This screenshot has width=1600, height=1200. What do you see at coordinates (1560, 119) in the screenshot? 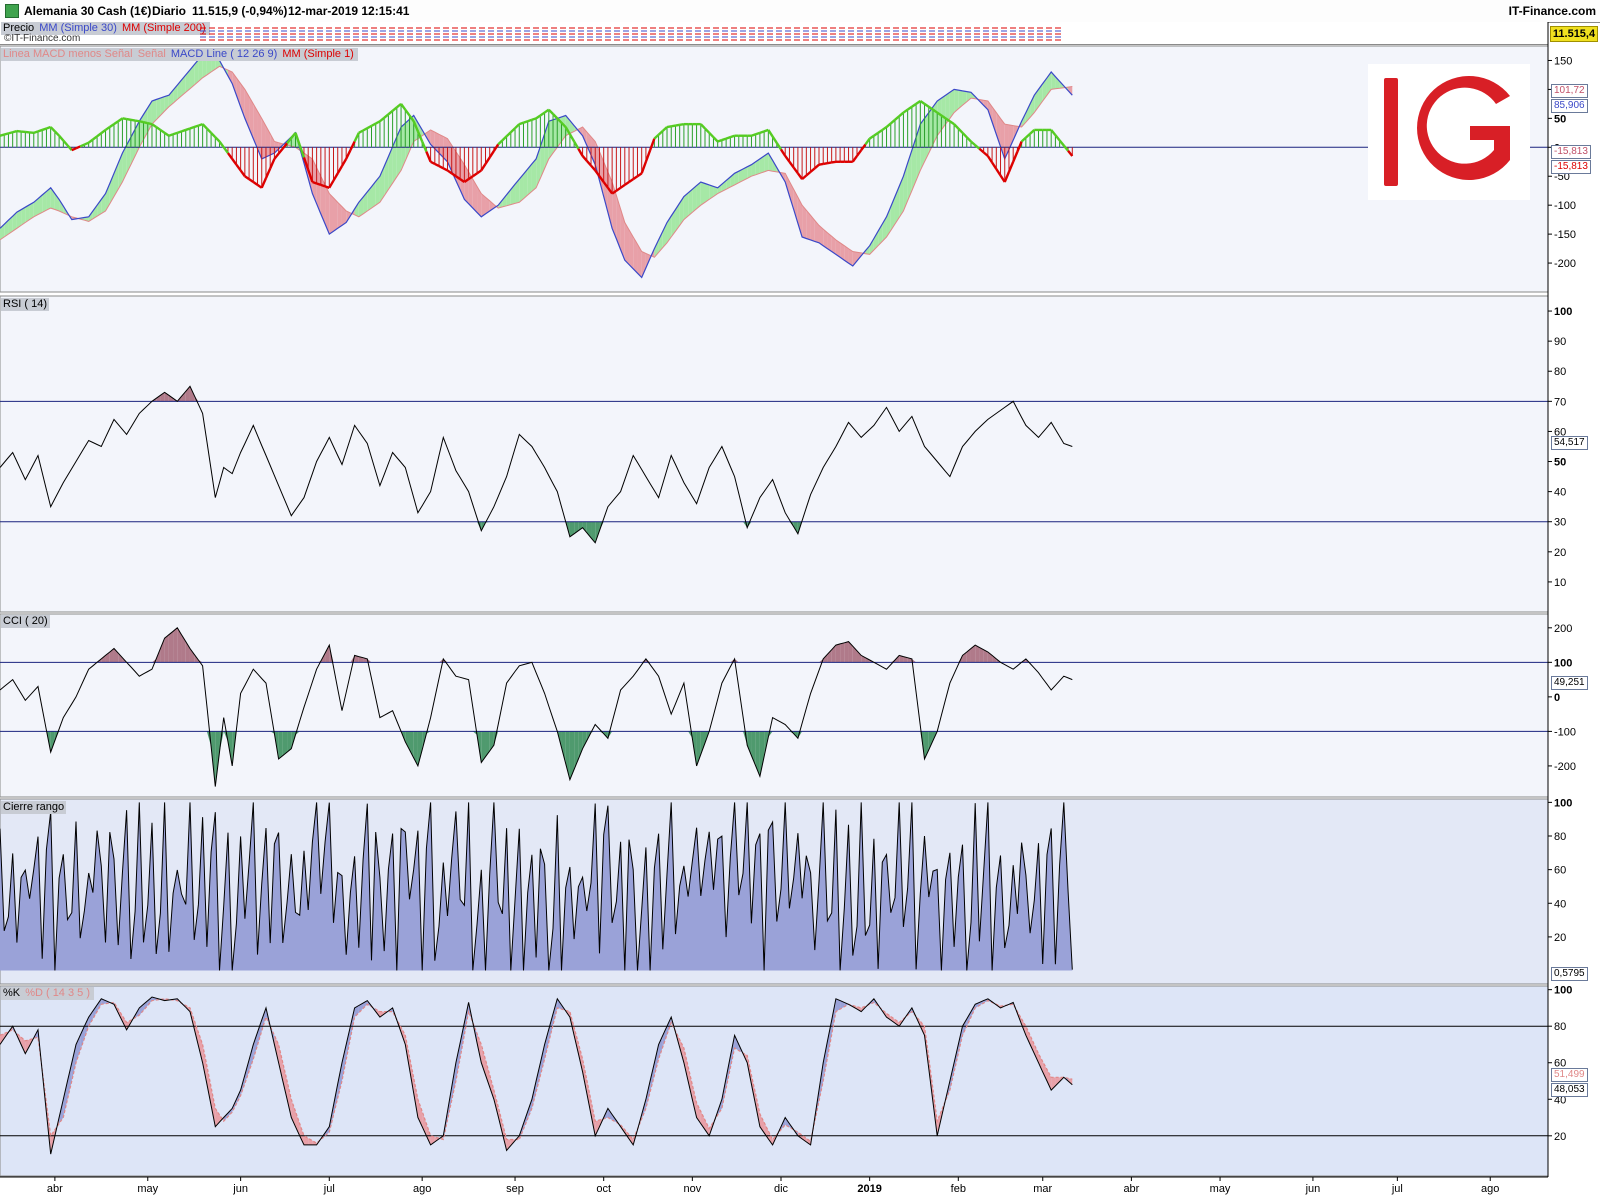
I see `macd-tick-label: 50` at bounding box center [1560, 119].